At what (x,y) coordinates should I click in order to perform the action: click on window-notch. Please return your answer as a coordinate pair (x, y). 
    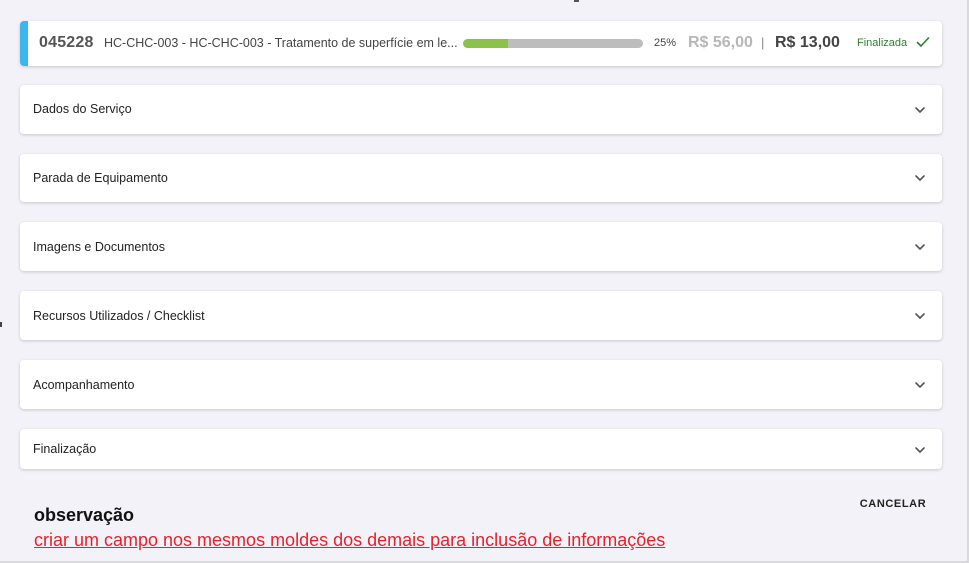
    Looking at the image, I should click on (576, 1).